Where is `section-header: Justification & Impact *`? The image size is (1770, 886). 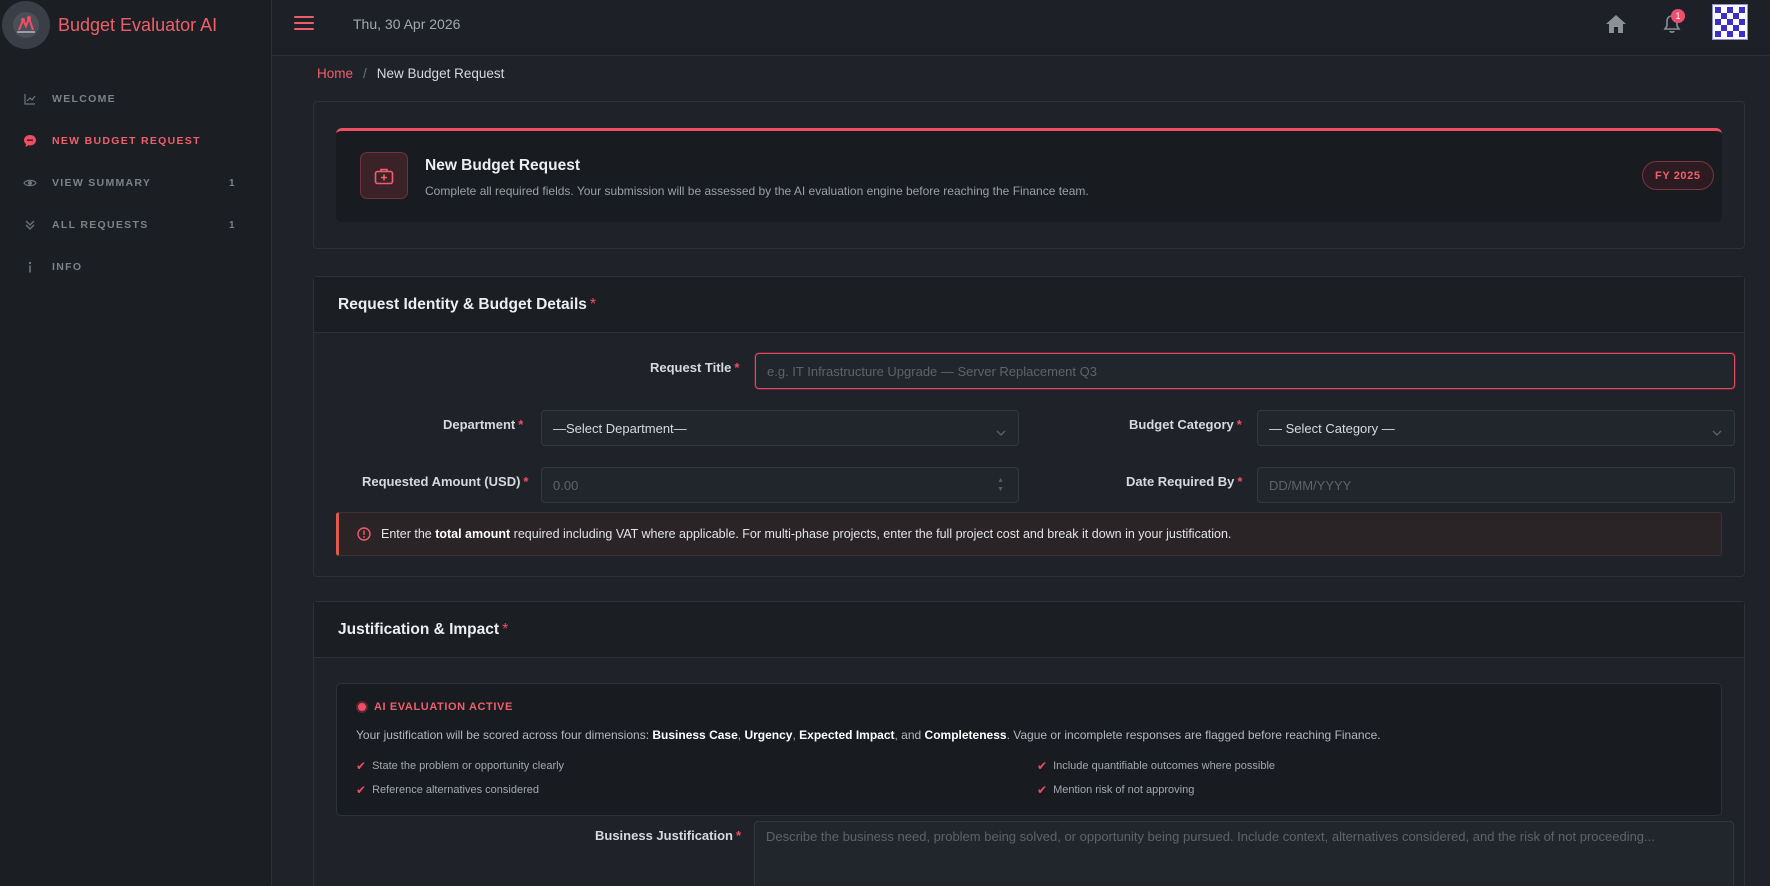
section-header: Justification & Impact * is located at coordinates (1029, 630).